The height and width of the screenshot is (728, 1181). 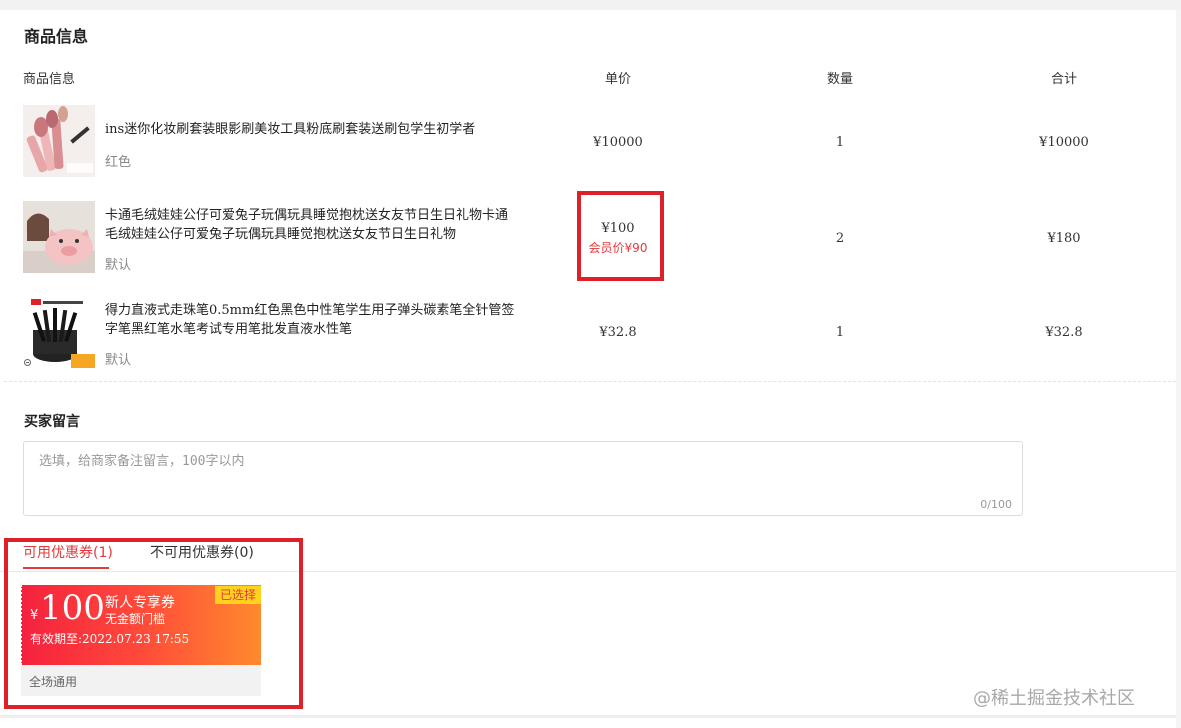 I want to click on watermark: @稀土掘金技术社区, so click(x=1054, y=698).